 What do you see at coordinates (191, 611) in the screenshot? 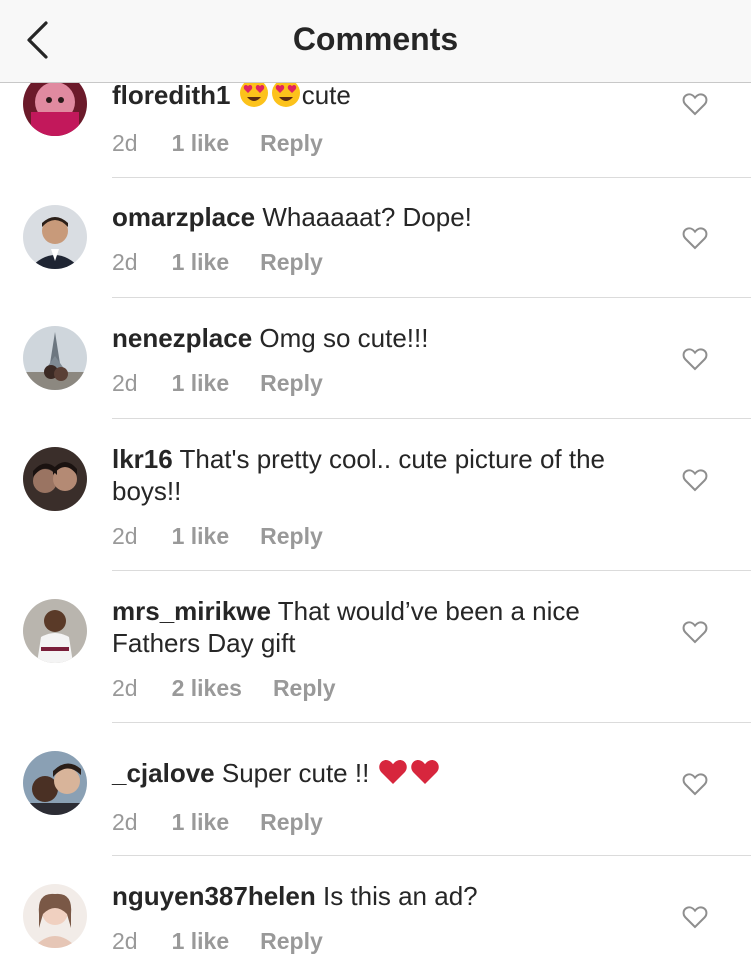
I see `comment-username: mrs_mirikwe` at bounding box center [191, 611].